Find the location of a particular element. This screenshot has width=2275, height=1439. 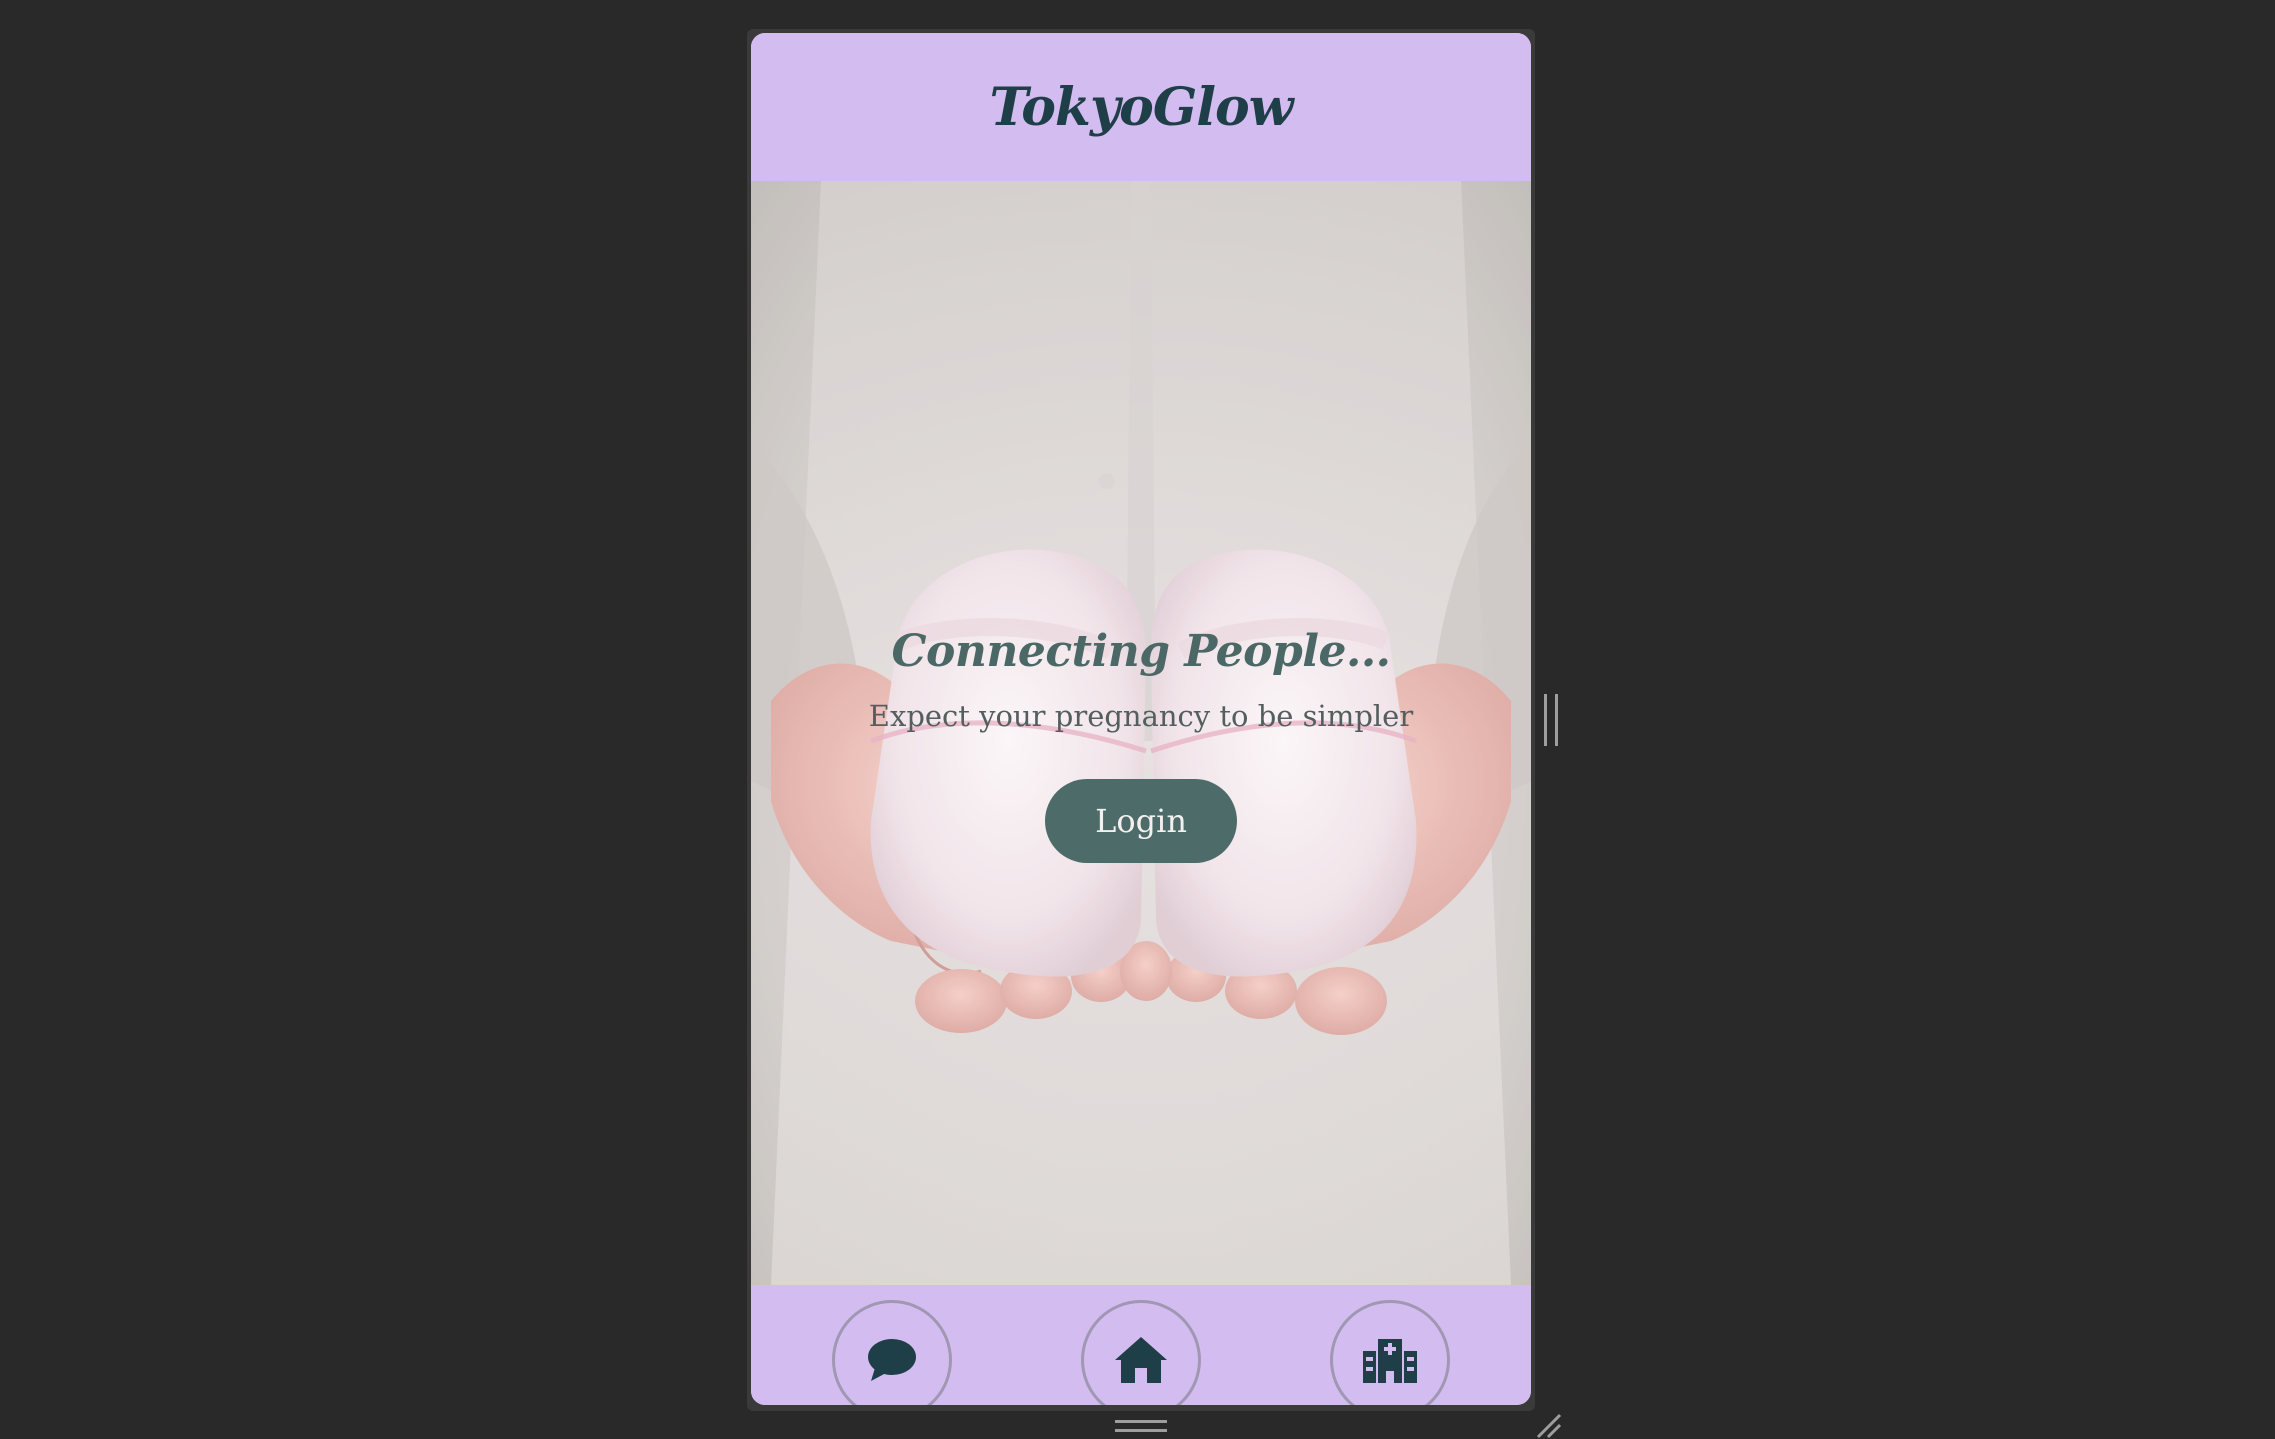

app-header: TokyoGlow is located at coordinates (1141, 107).